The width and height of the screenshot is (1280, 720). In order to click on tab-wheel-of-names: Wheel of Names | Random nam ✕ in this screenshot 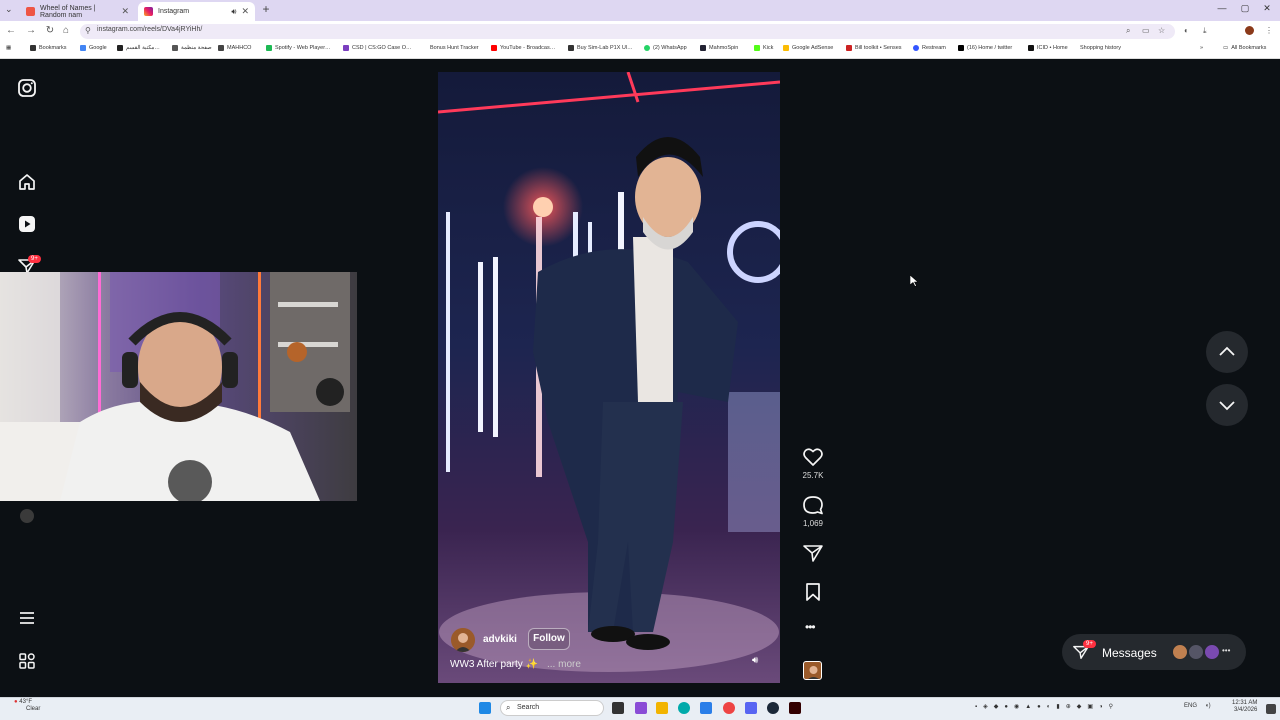, I will do `click(77, 11)`.